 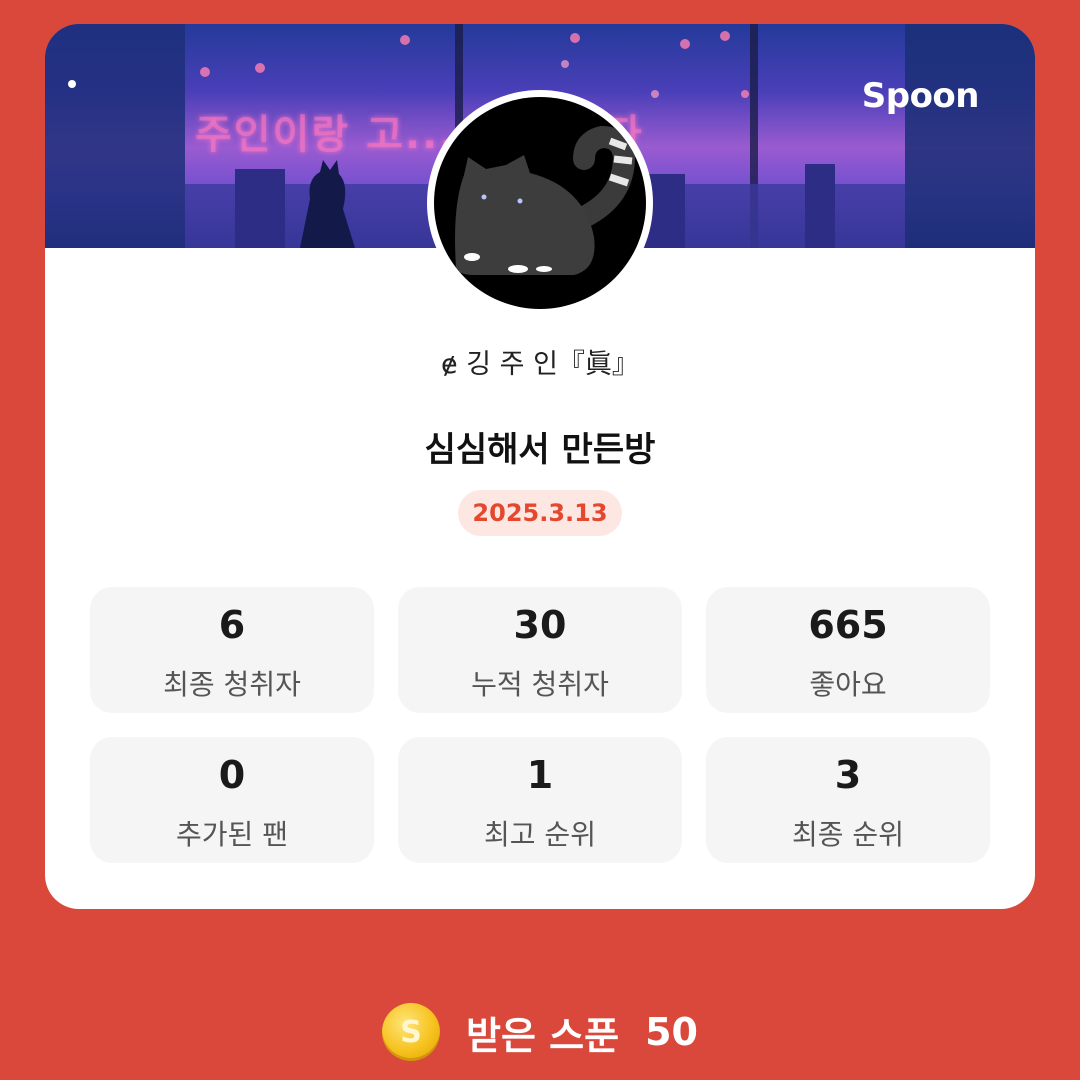 I want to click on black-cat-icon, so click(x=545, y=200).